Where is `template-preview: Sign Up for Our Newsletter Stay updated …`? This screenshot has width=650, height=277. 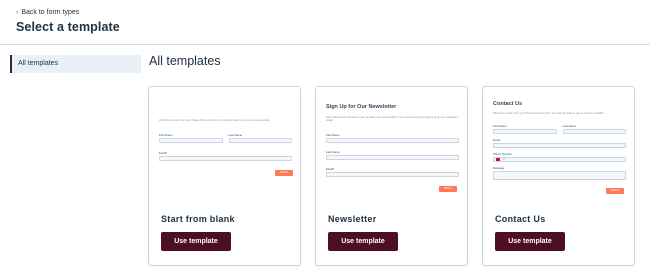 template-preview: Sign Up for Our Newsletter Stay updated … is located at coordinates (392, 144).